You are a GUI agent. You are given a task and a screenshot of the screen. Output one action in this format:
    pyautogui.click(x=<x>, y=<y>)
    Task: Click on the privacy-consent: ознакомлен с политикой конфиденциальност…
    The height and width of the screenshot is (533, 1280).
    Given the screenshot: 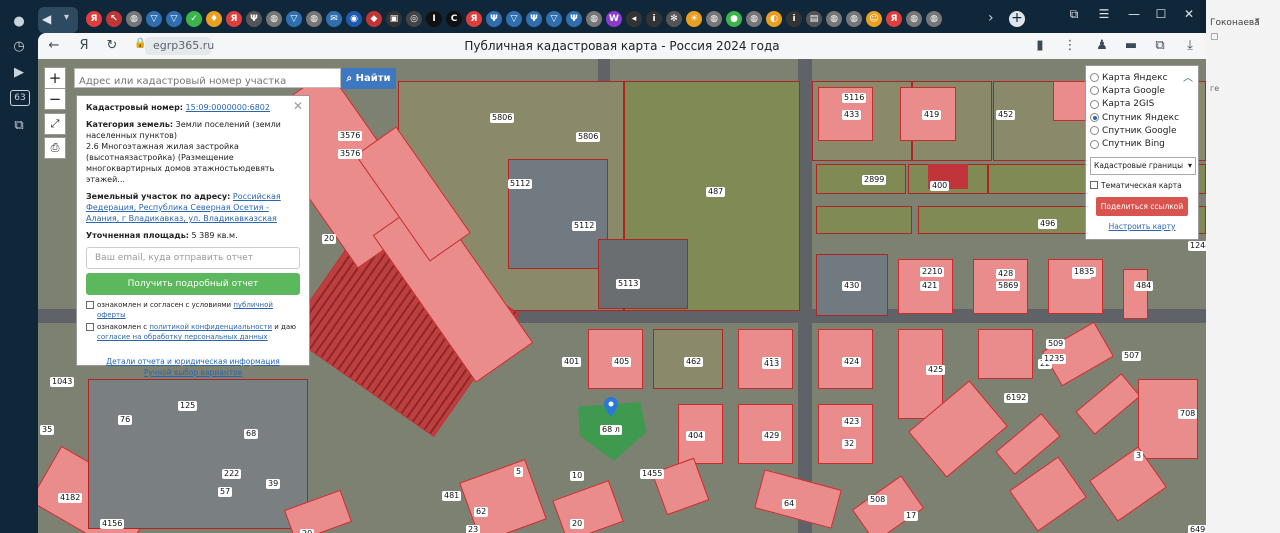 What is the action you would take?
    pyautogui.click(x=193, y=332)
    